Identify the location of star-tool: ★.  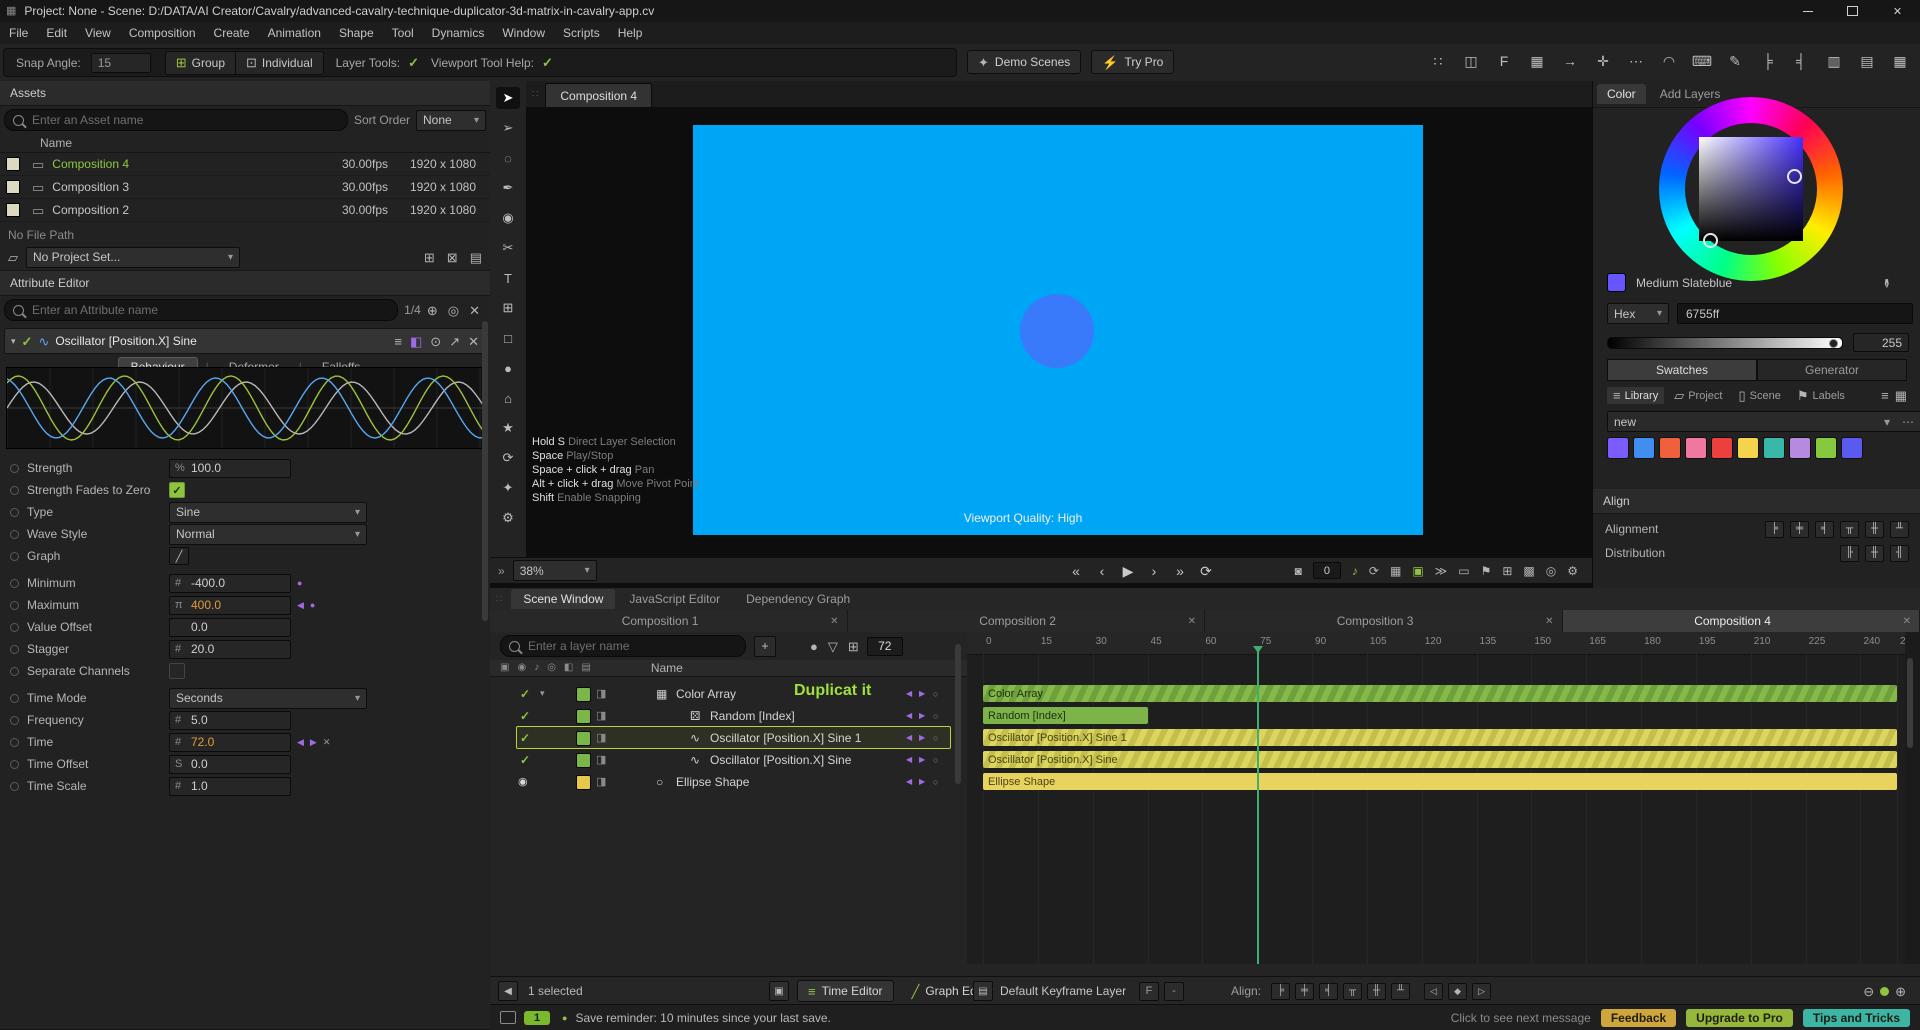
(508, 428).